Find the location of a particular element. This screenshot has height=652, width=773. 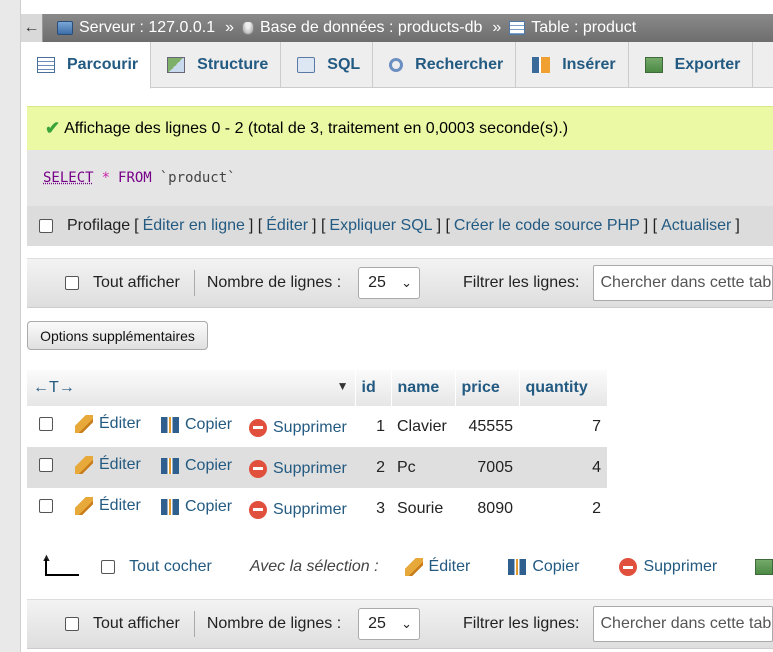

edit-inline-link: Éditer en ligne is located at coordinates (194, 226).